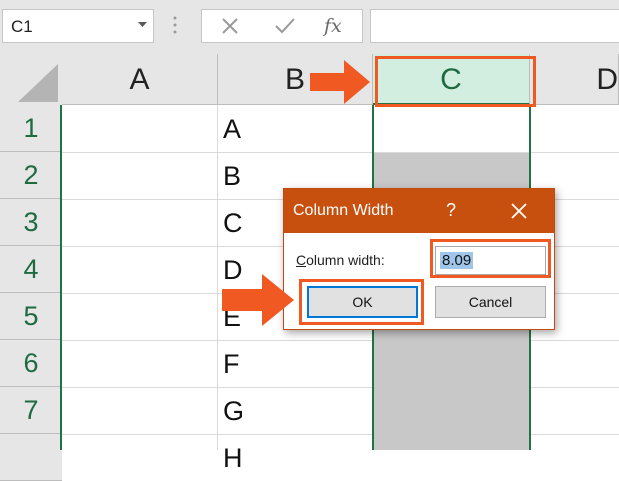  Describe the element at coordinates (231, 364) in the screenshot. I see `cell-b6: F` at that location.